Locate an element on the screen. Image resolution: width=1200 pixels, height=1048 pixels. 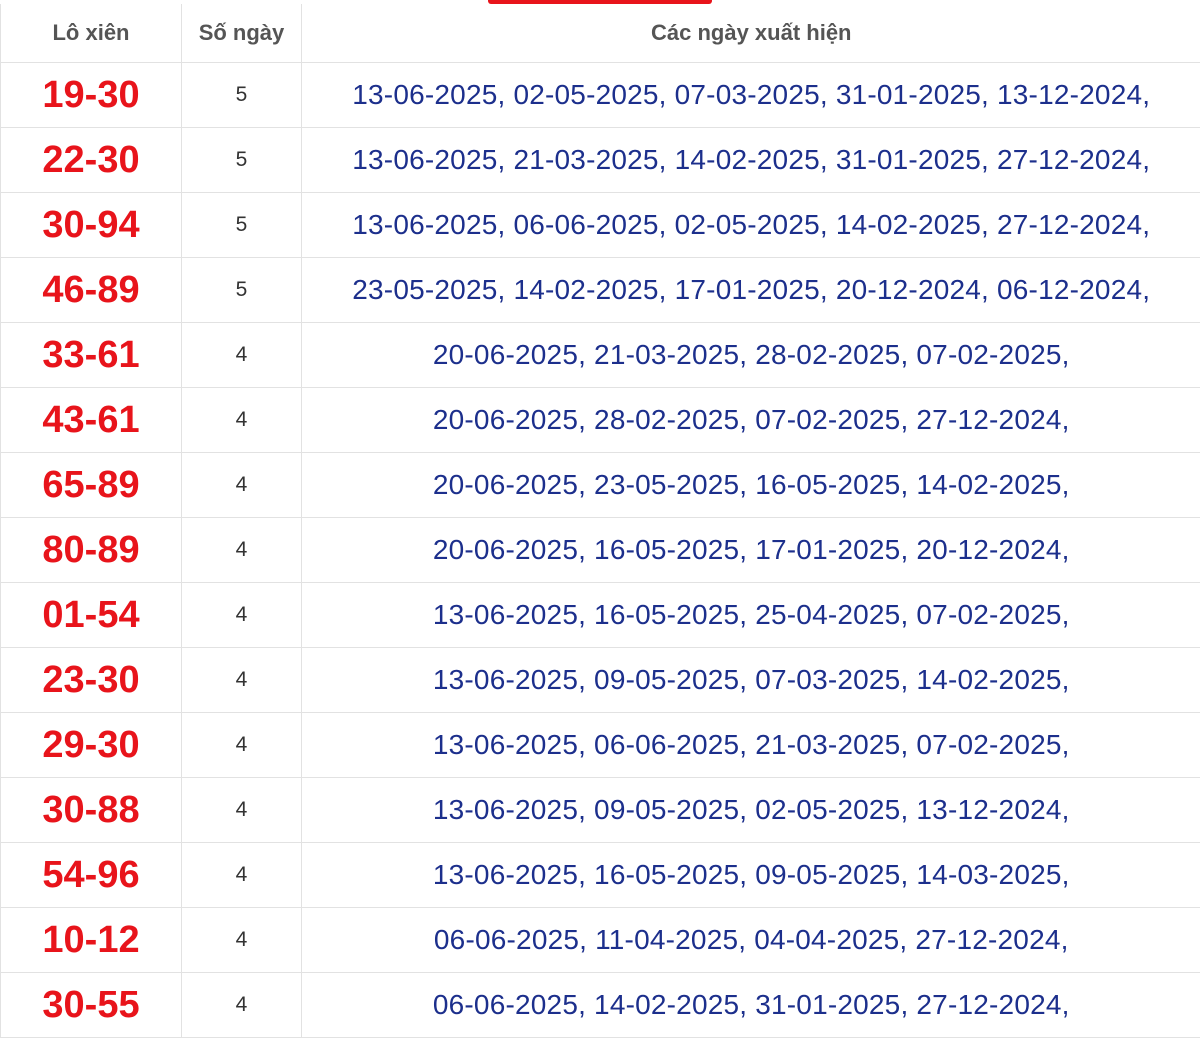
pair-cell: 30-55 is located at coordinates (91, 1005).